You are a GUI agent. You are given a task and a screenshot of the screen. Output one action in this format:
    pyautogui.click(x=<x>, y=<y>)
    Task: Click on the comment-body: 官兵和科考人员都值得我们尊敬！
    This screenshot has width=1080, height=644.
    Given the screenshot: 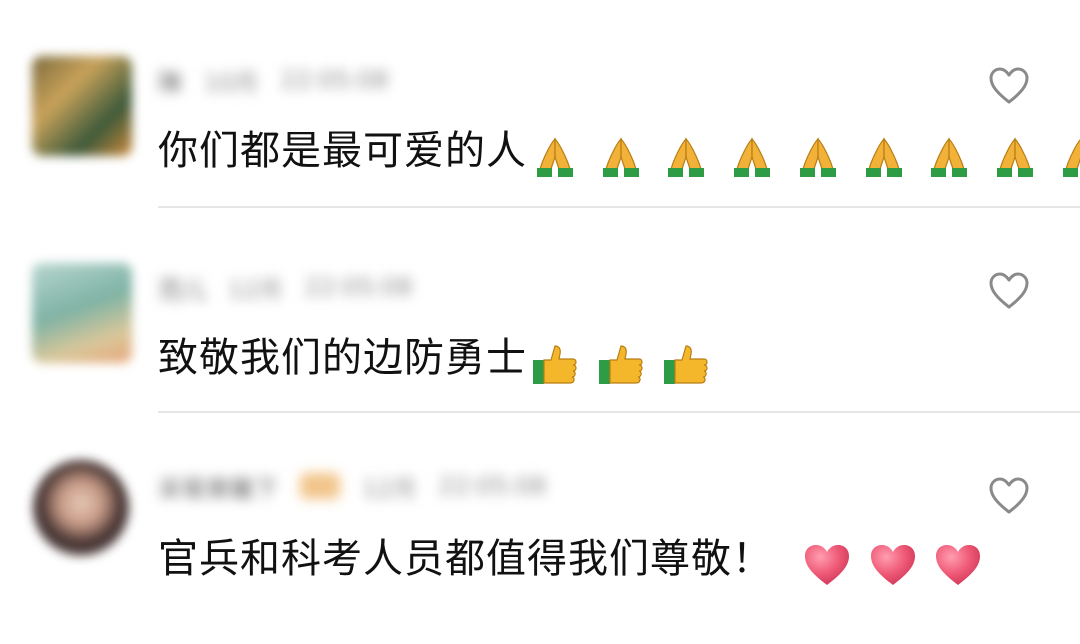 What is the action you would take?
    pyautogui.click(x=465, y=559)
    